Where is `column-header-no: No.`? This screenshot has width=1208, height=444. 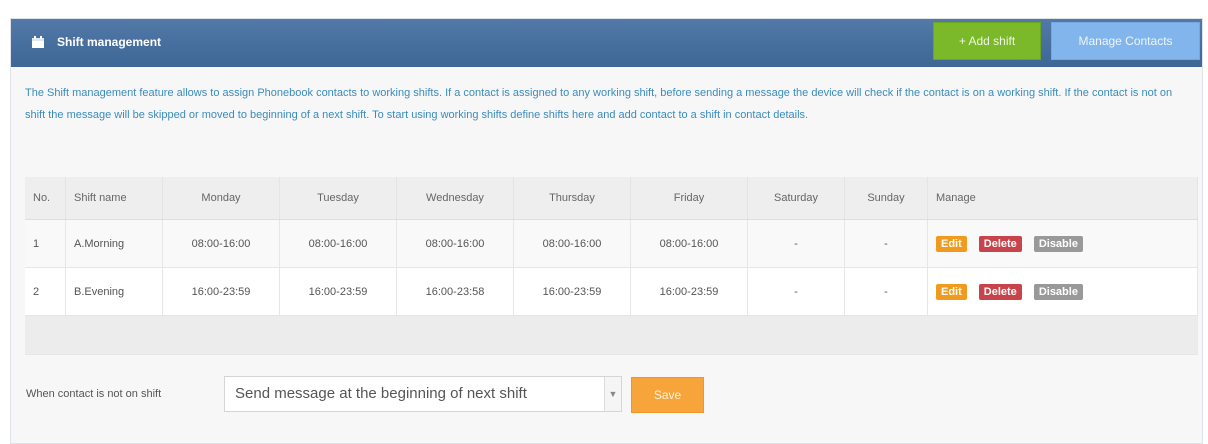 column-header-no: No. is located at coordinates (45, 198).